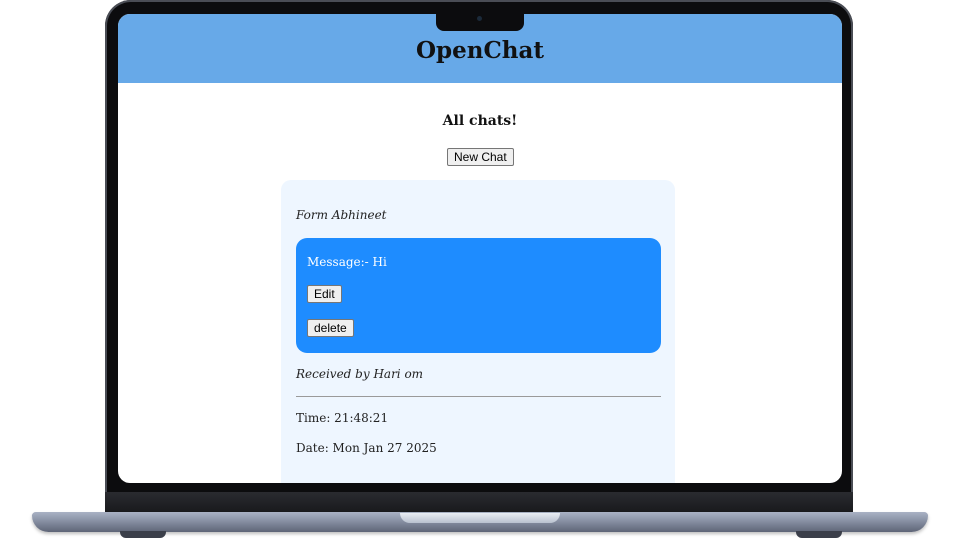 The height and width of the screenshot is (540, 960). I want to click on page-heading: All chats!, so click(480, 121).